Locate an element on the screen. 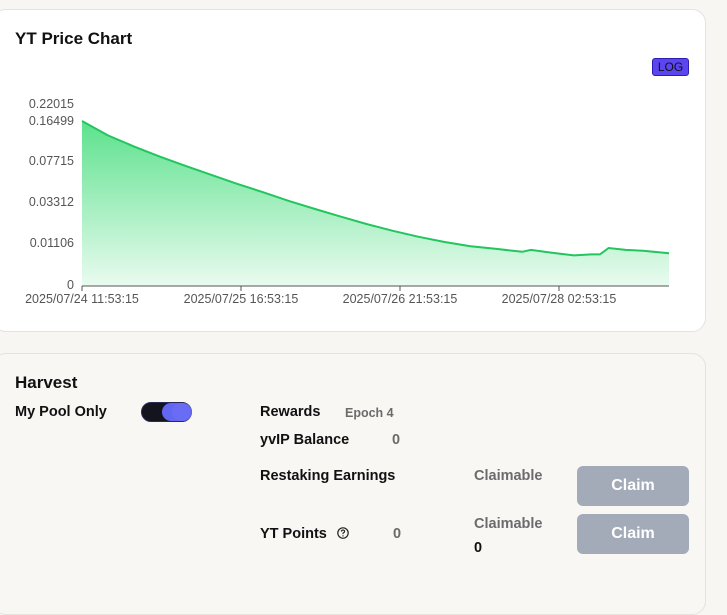  toggle-knob is located at coordinates (181, 412).